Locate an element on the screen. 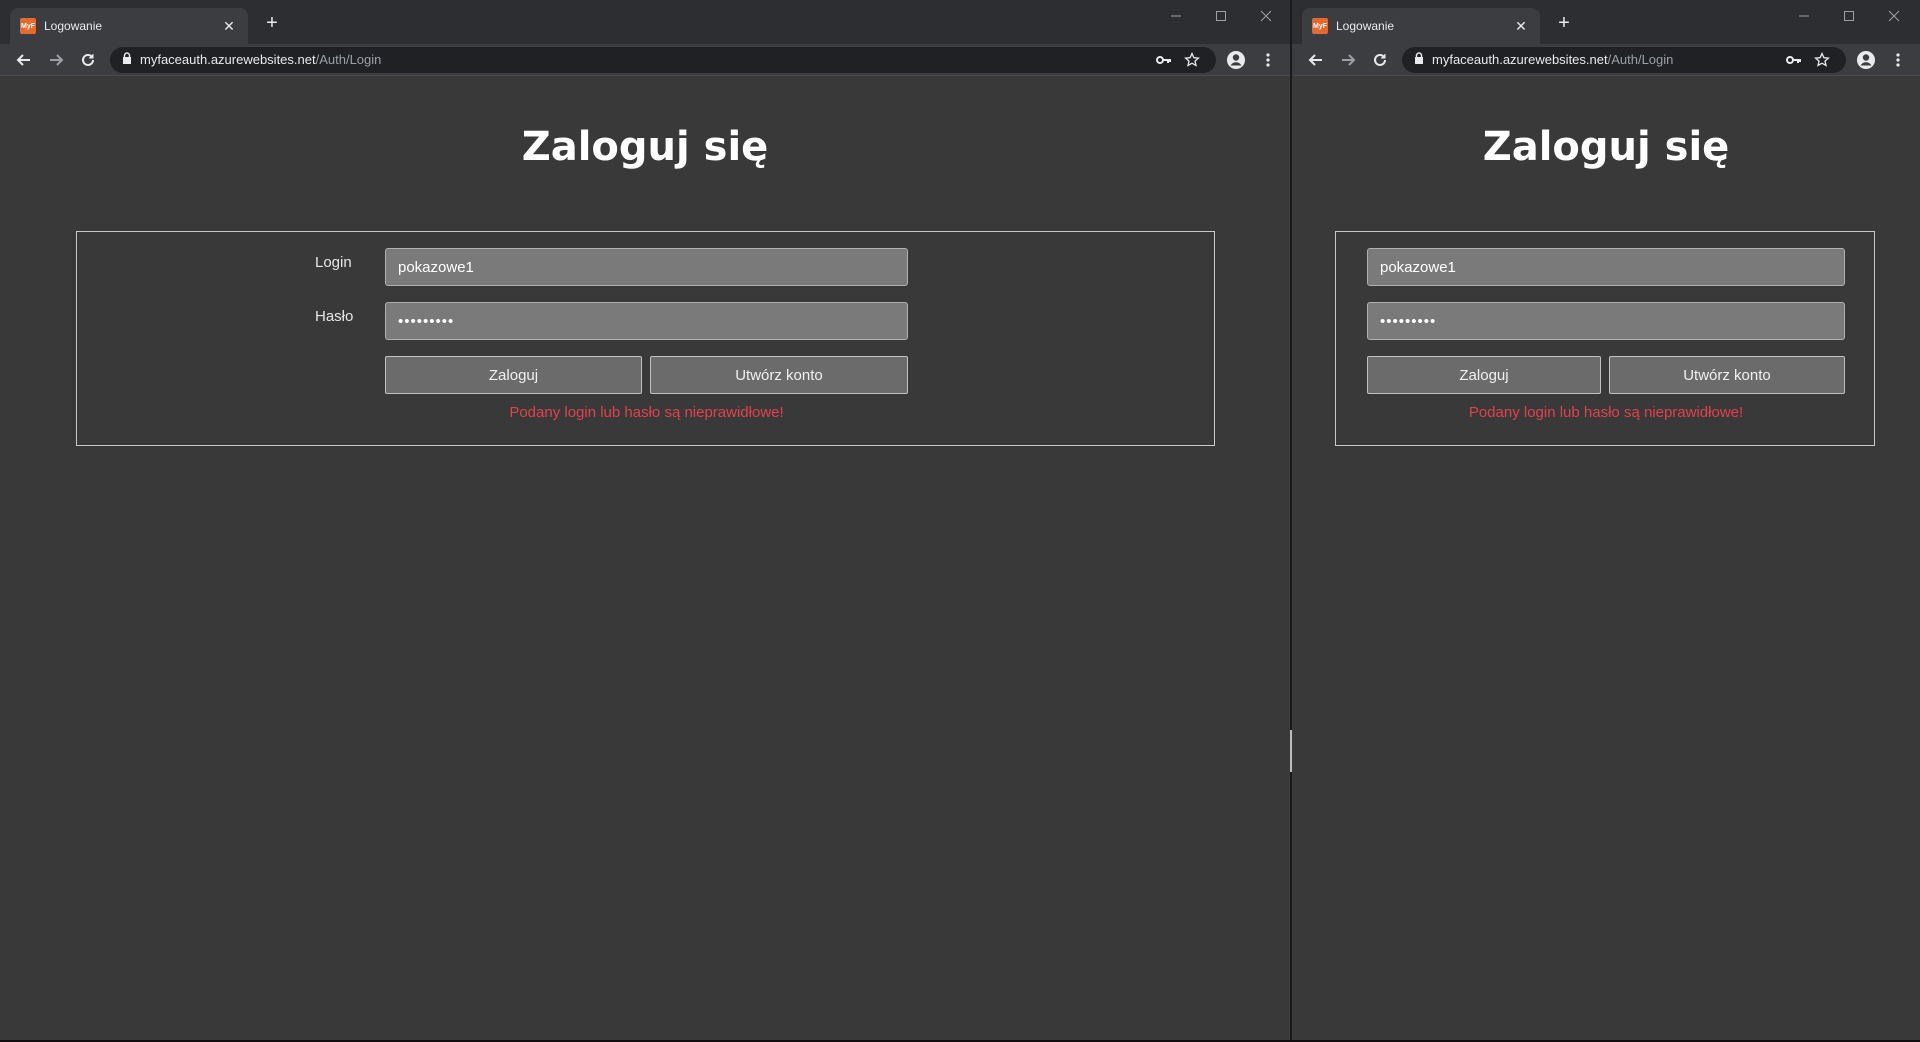  login-label: Login is located at coordinates (333, 262).